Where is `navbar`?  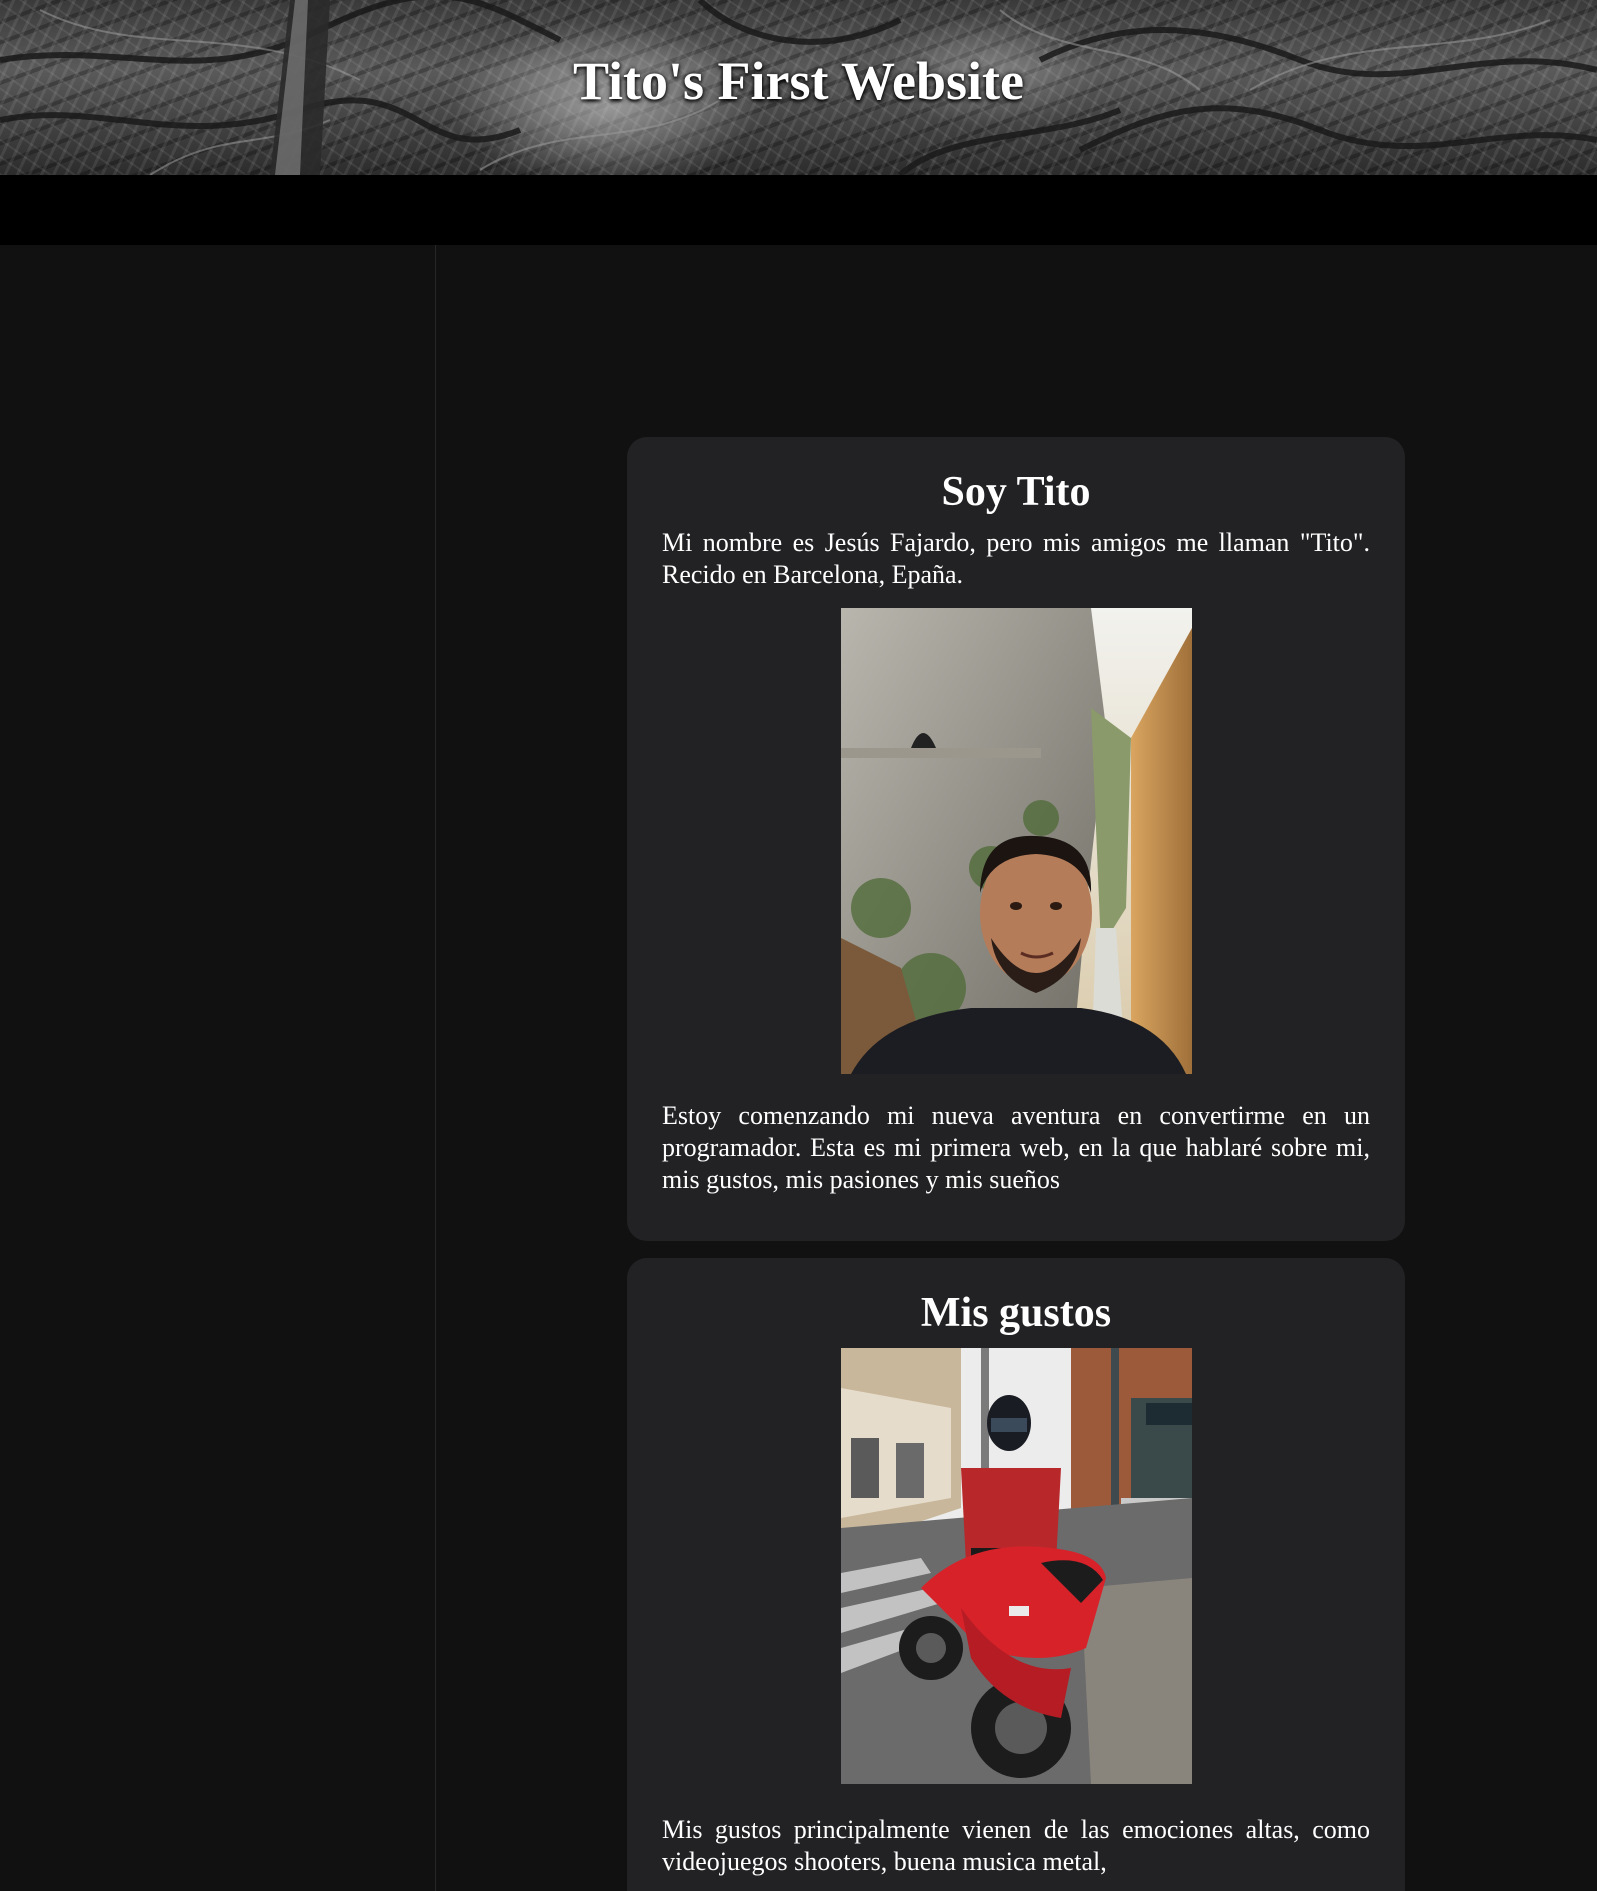 navbar is located at coordinates (798, 210).